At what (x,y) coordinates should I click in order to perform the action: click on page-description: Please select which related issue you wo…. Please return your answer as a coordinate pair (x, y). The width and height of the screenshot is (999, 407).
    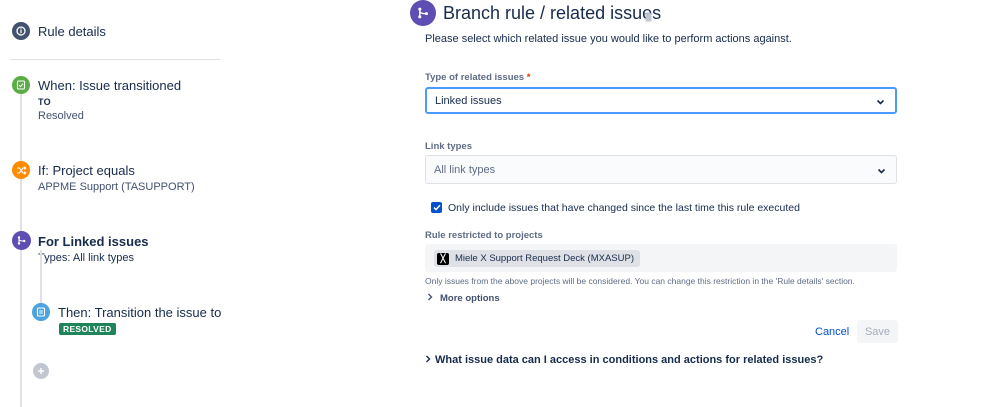
    Looking at the image, I should click on (608, 39).